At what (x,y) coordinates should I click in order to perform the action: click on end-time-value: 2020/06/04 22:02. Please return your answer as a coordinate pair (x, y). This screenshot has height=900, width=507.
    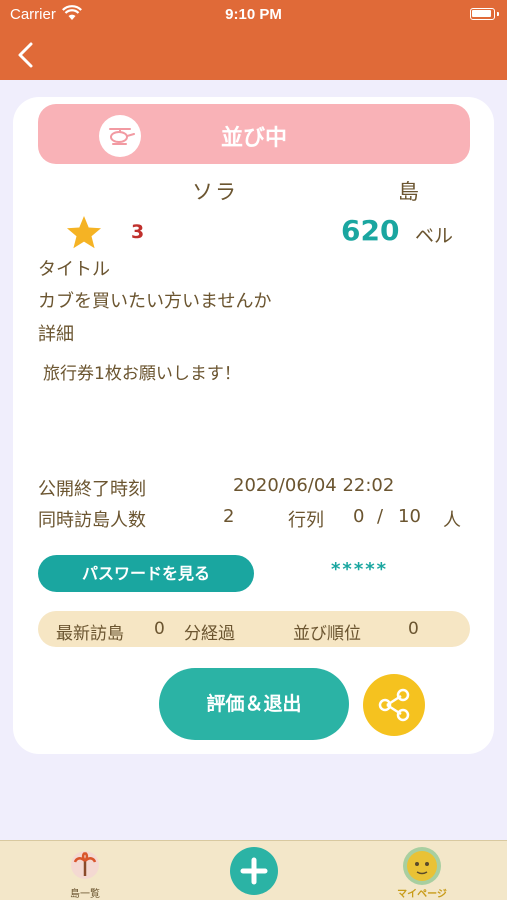
    Looking at the image, I should click on (314, 485).